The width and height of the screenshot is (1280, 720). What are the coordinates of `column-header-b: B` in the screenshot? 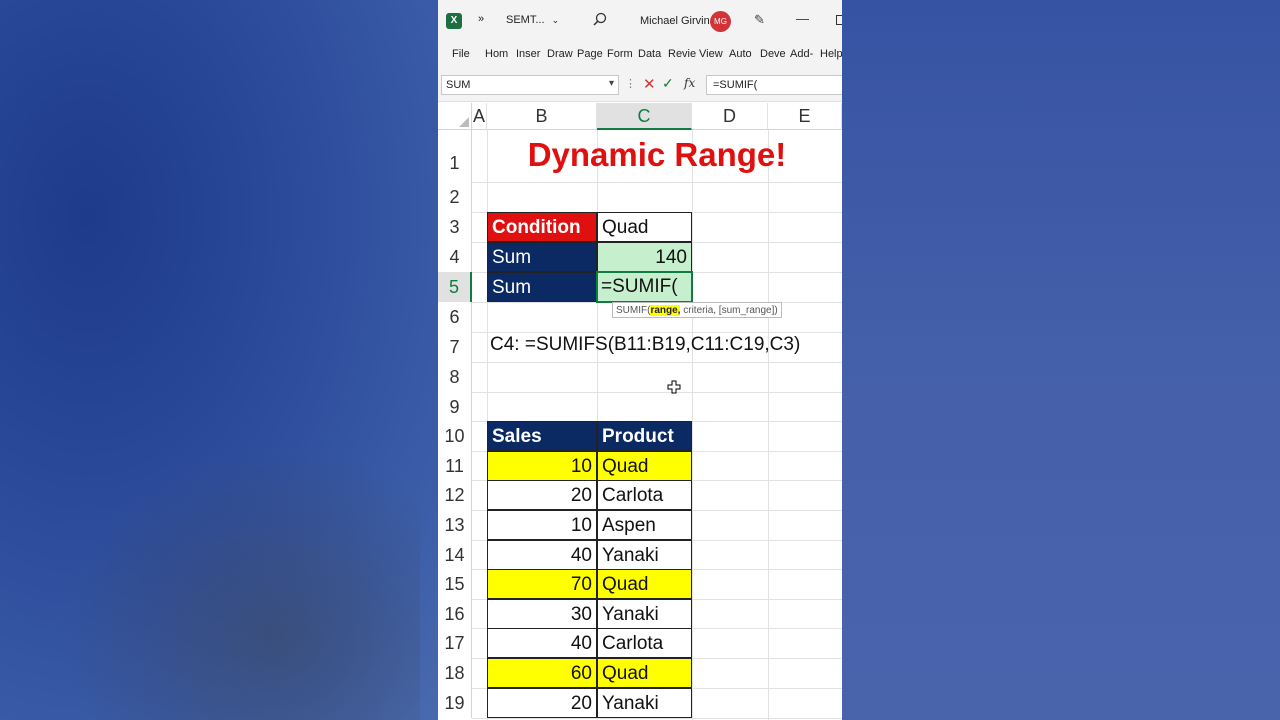 It's located at (542, 116).